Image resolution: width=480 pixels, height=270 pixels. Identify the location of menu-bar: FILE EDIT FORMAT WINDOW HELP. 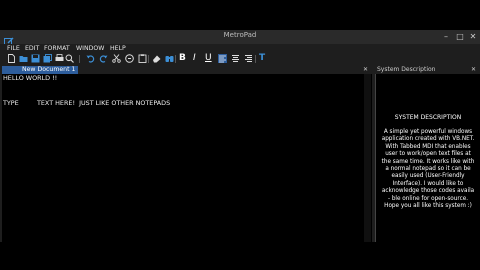
(240, 48).